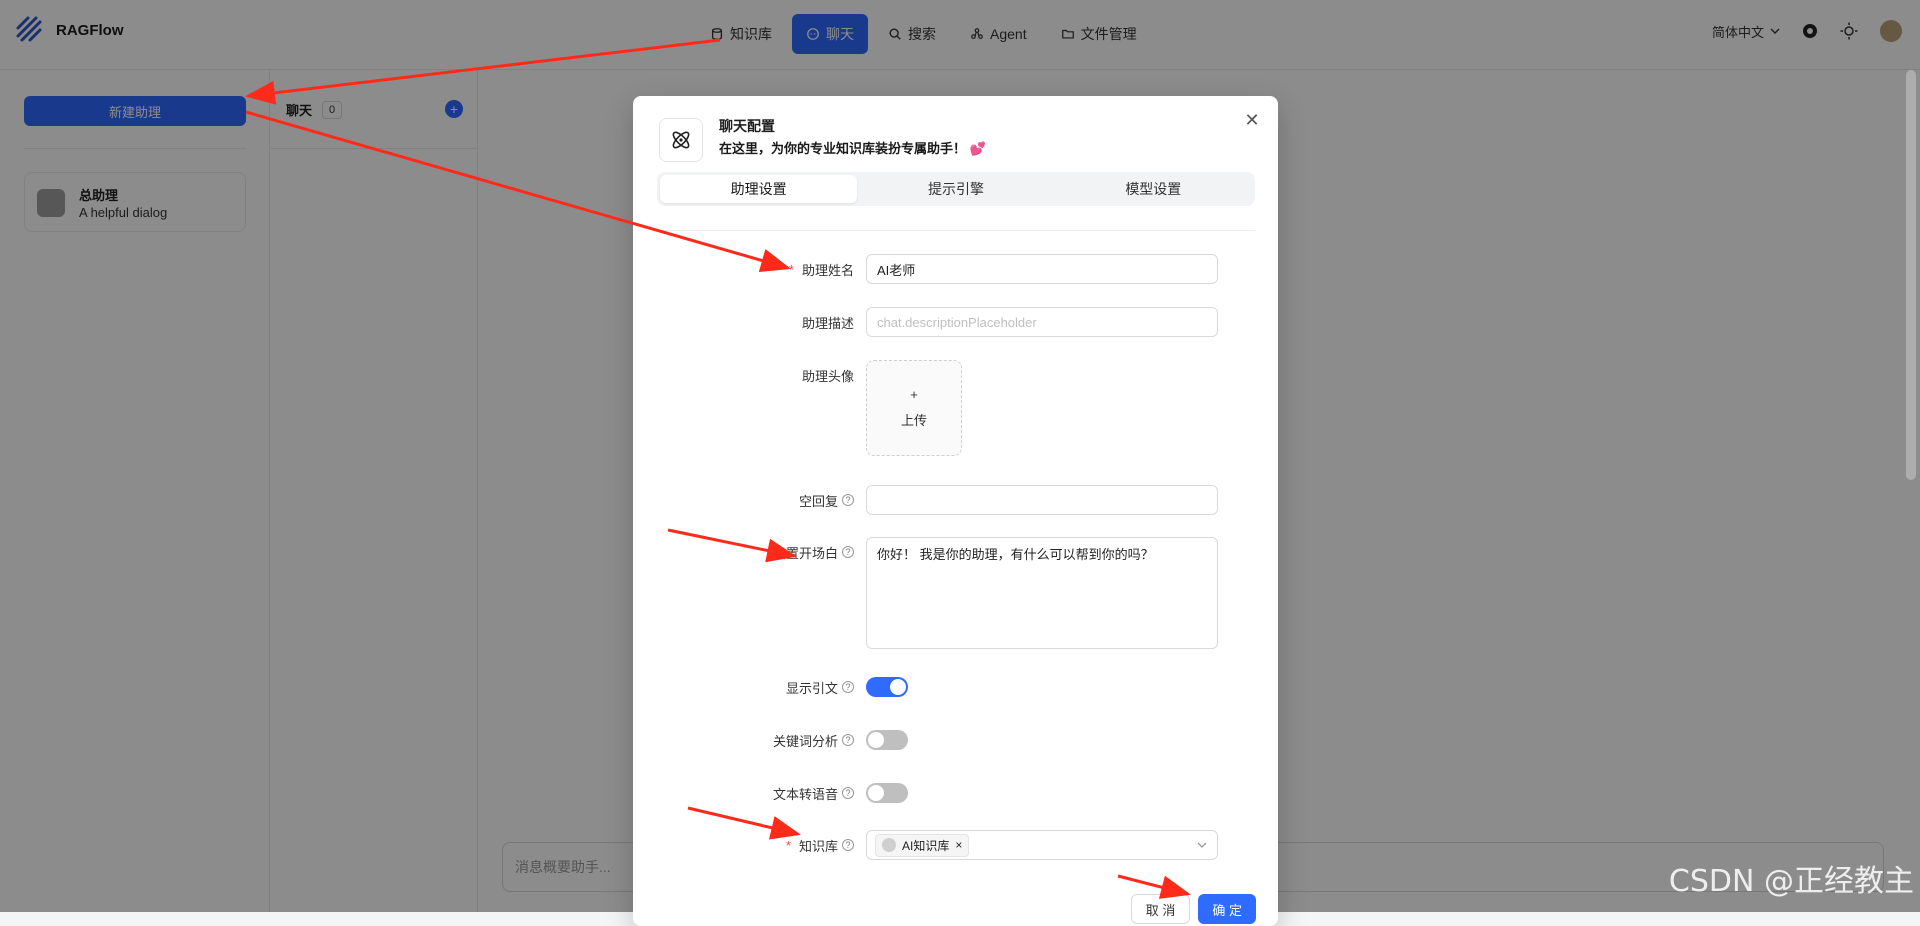 Image resolution: width=1920 pixels, height=926 pixels. Describe the element at coordinates (1042, 593) in the screenshot. I see `opening-message-textarea: 你好！ 我是你的助理，有什么可以帮到你的吗？` at that location.